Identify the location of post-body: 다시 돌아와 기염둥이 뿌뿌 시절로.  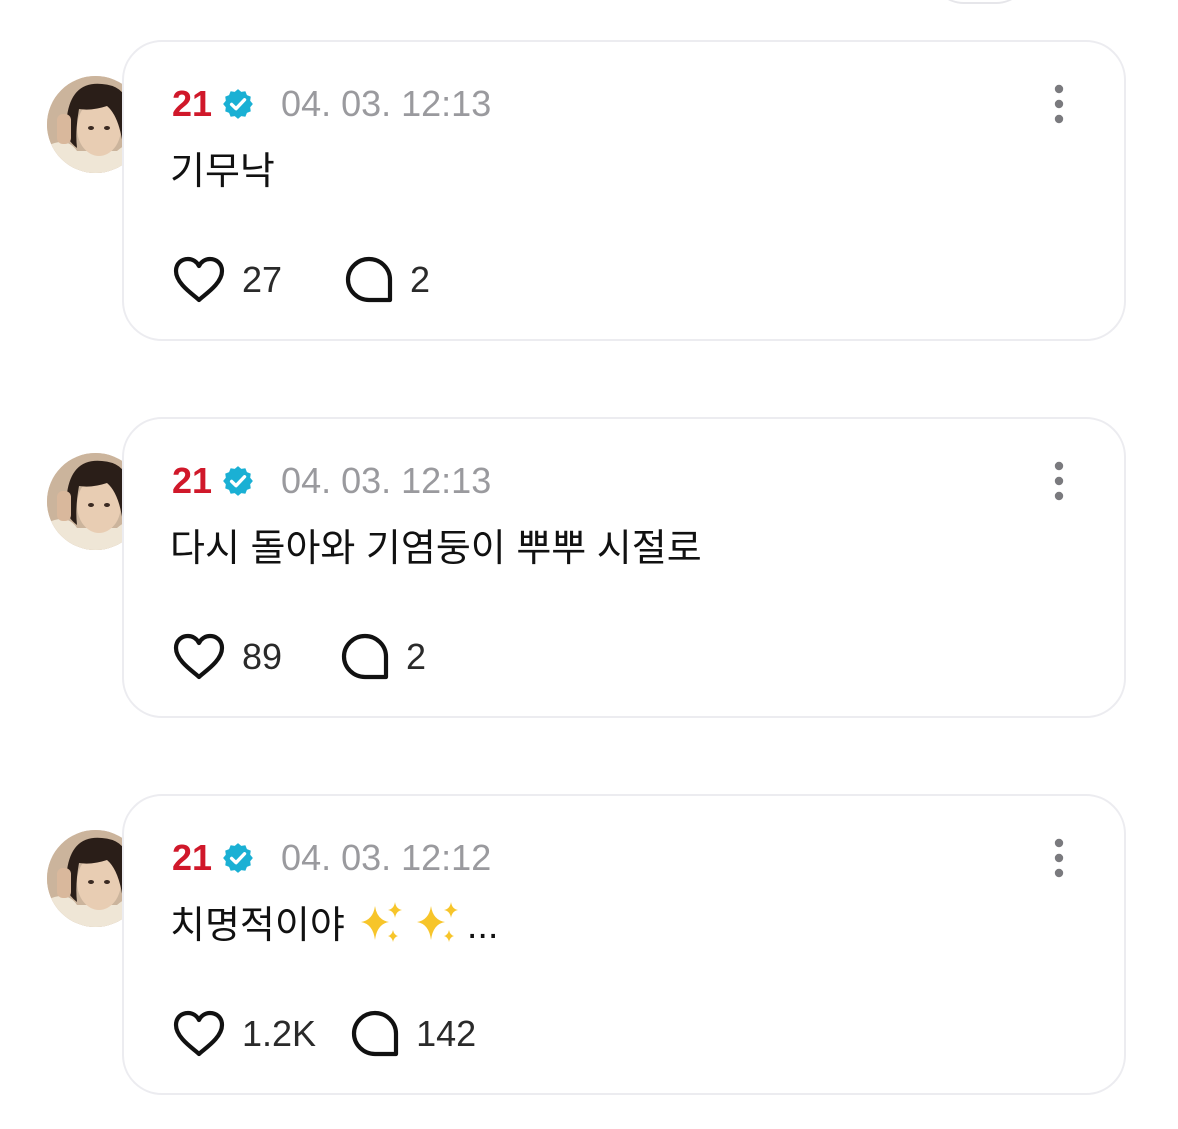
(436, 549).